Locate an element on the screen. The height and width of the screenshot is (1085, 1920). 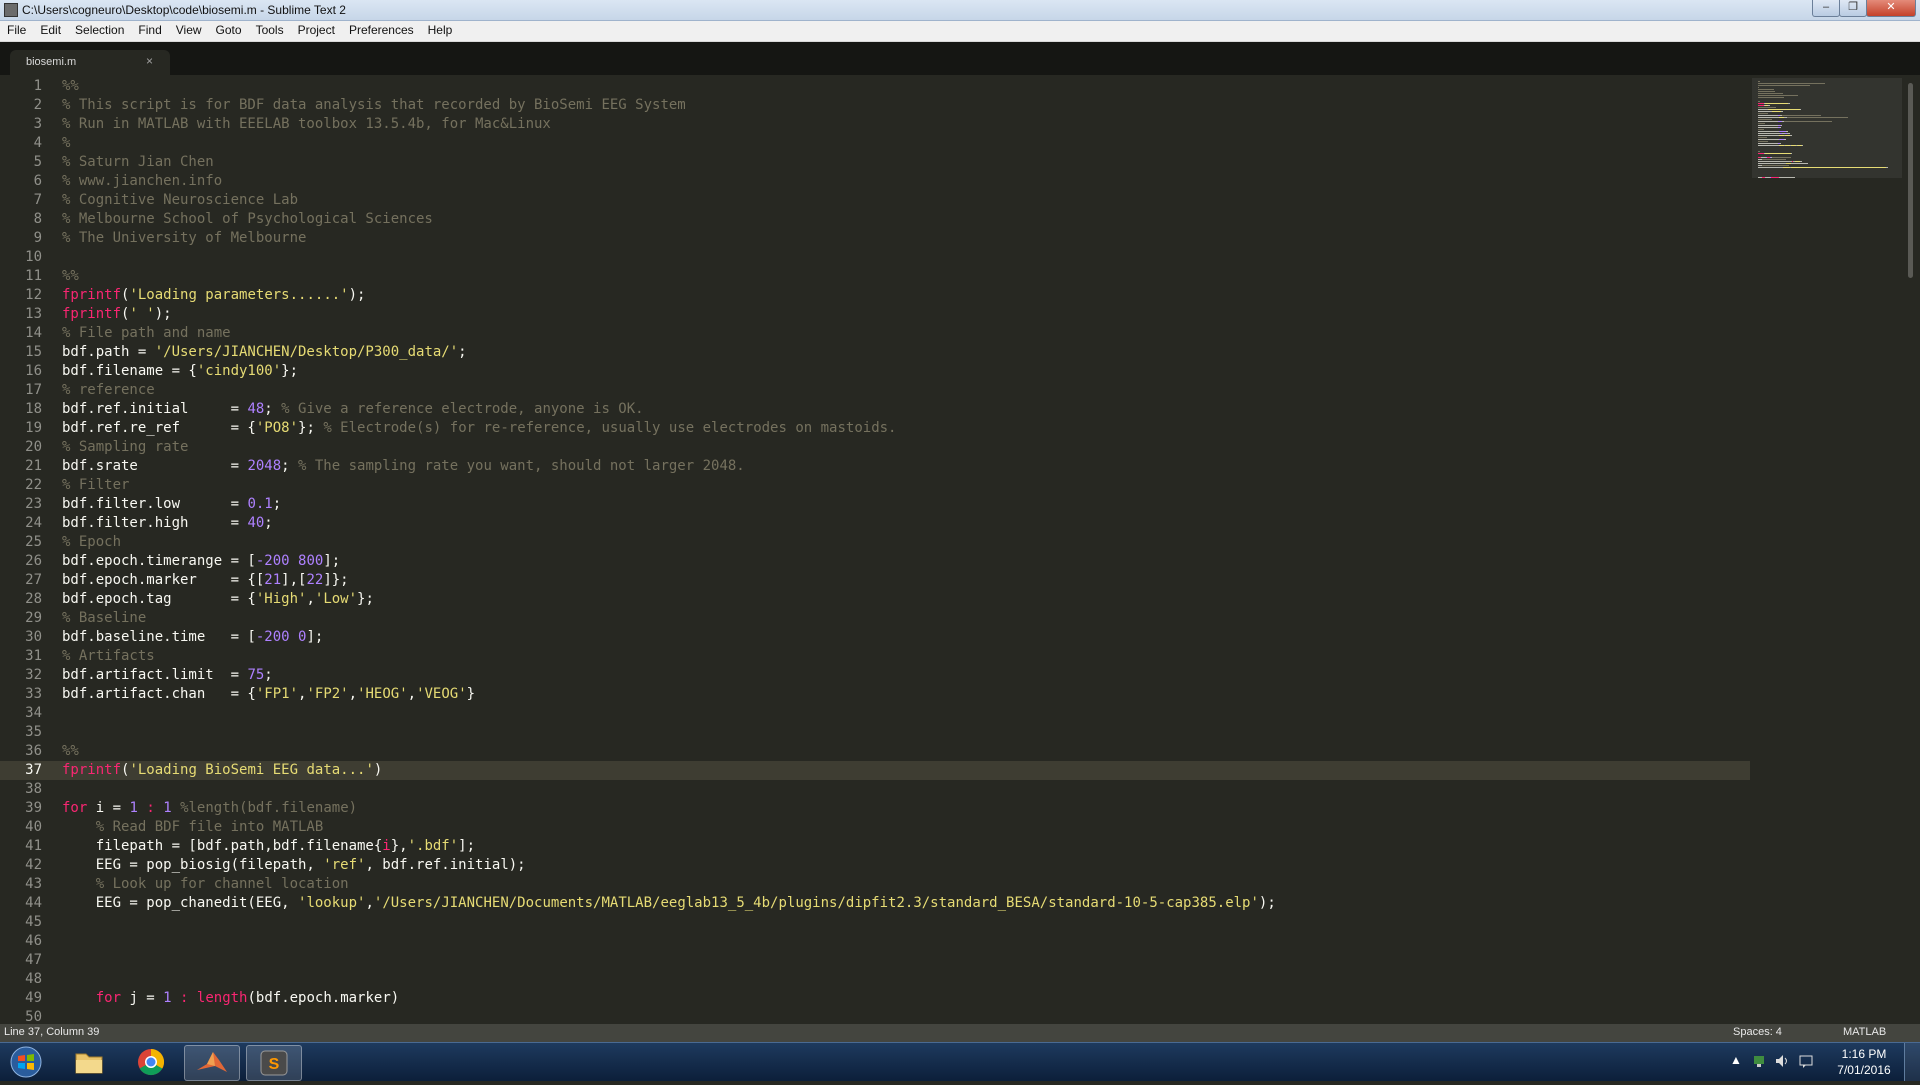
code-token: % Baseline is located at coordinates (104, 618).